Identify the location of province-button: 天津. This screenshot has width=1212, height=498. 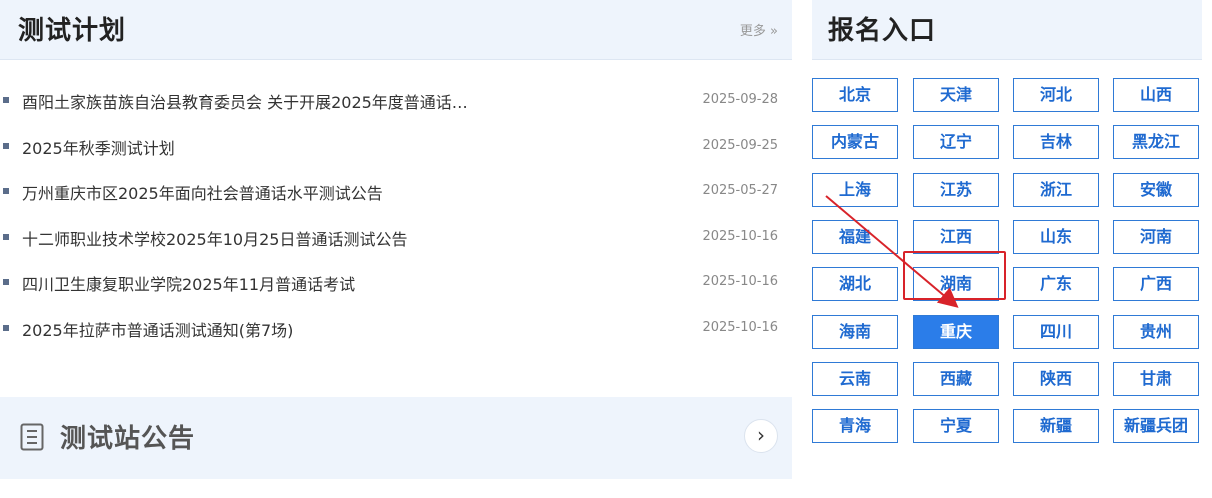
(956, 95).